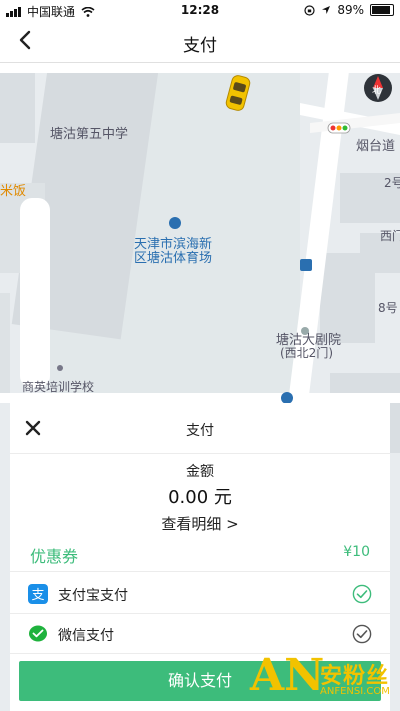 This screenshot has width=400, height=711. Describe the element at coordinates (362, 594) in the screenshot. I see `checked-circle-icon` at that location.